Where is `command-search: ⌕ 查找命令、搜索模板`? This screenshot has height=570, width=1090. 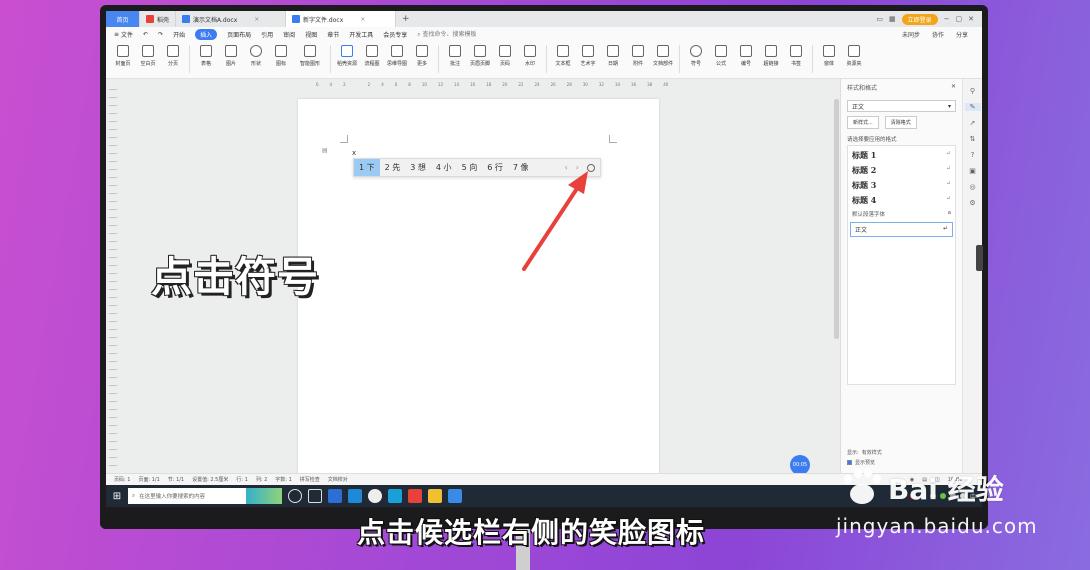
command-search: ⌕ 查找命令、搜索模板 is located at coordinates (446, 34).